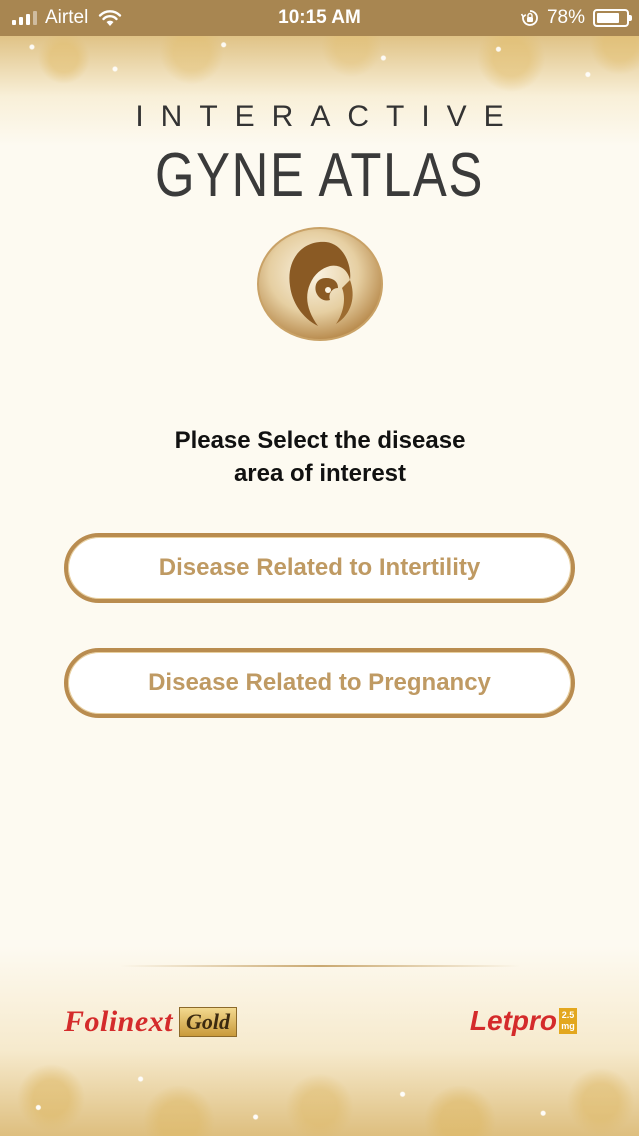  Describe the element at coordinates (119, 1021) in the screenshot. I see `folinext-brand-name: Folinext` at that location.